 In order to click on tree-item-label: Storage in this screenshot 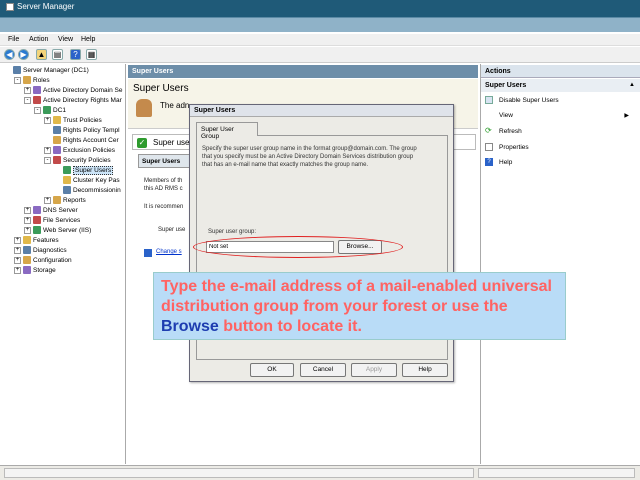, I will do `click(44, 270)`.